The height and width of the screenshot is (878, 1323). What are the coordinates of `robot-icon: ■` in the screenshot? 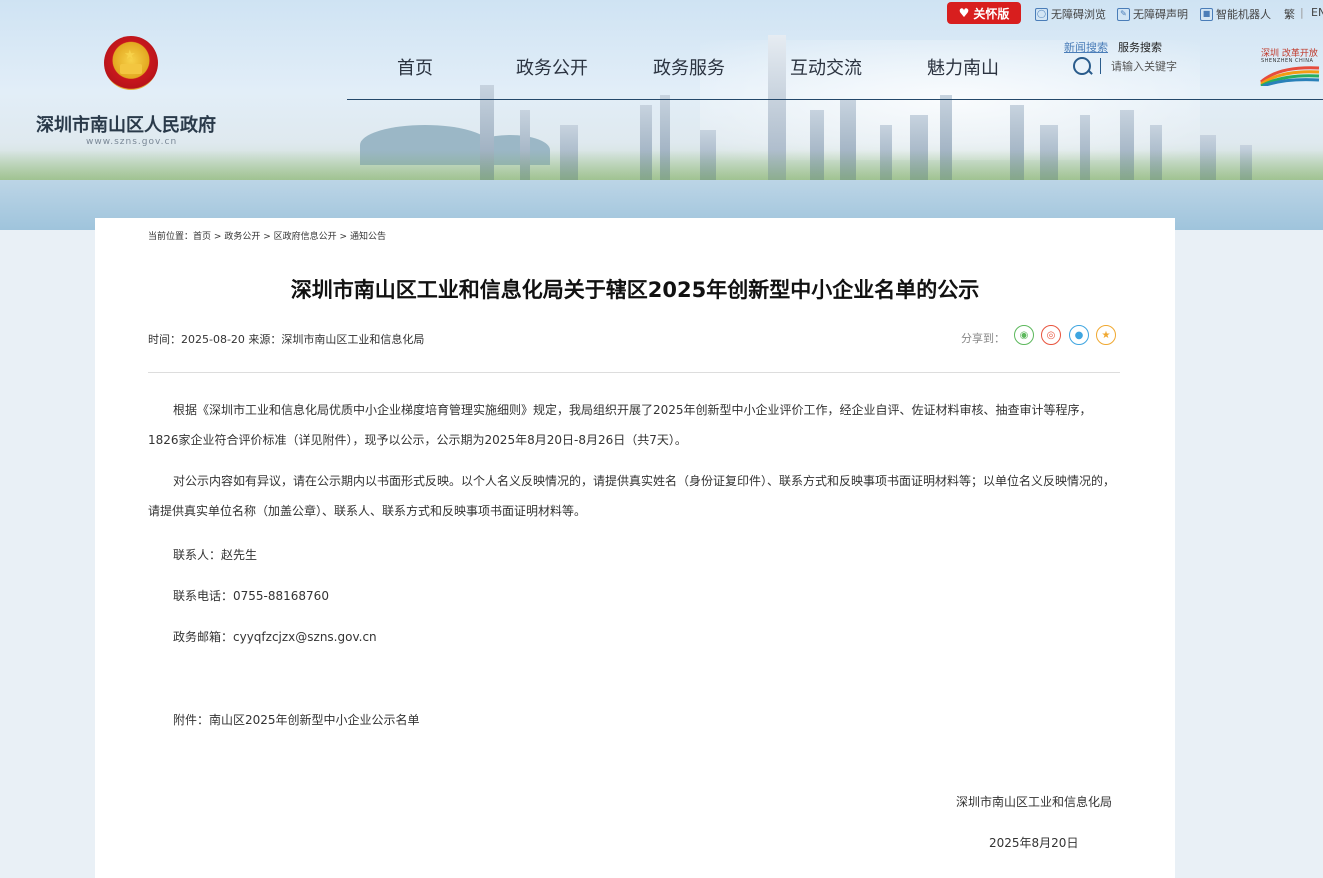 It's located at (1206, 14).